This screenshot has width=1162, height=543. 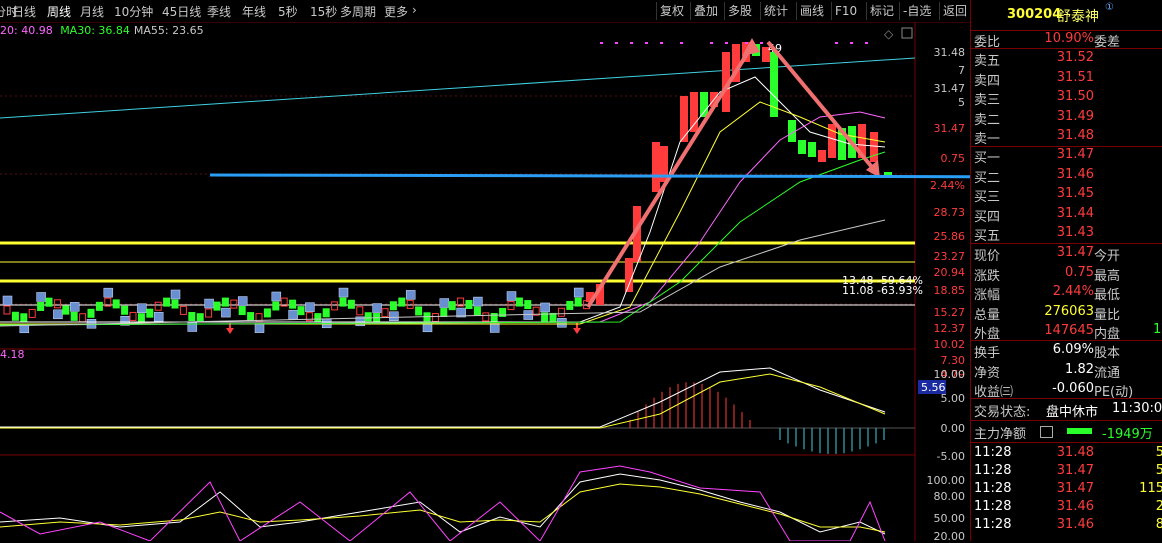 What do you see at coordinates (1137, 408) in the screenshot?
I see `trade-time: 11:30:0` at bounding box center [1137, 408].